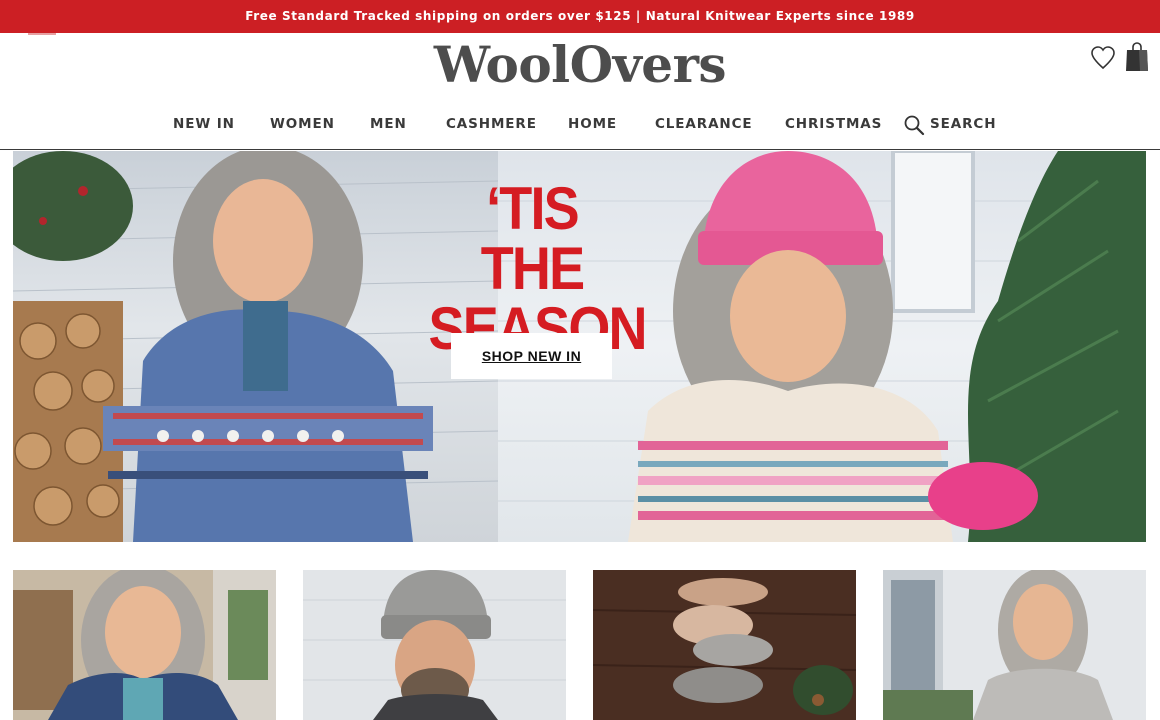  I want to click on tile-photo-slippers, so click(724, 645).